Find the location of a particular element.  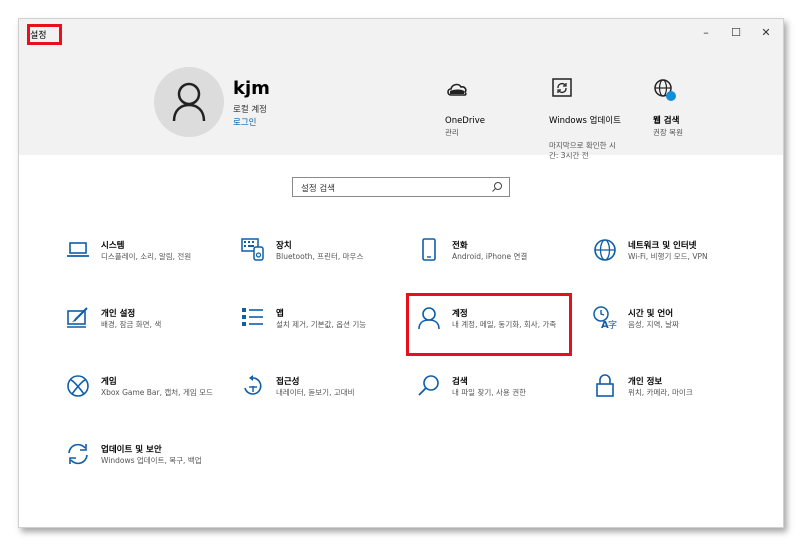

accessibility-sub: 내레이터, 돋보기, 고대비 is located at coordinates (315, 392).